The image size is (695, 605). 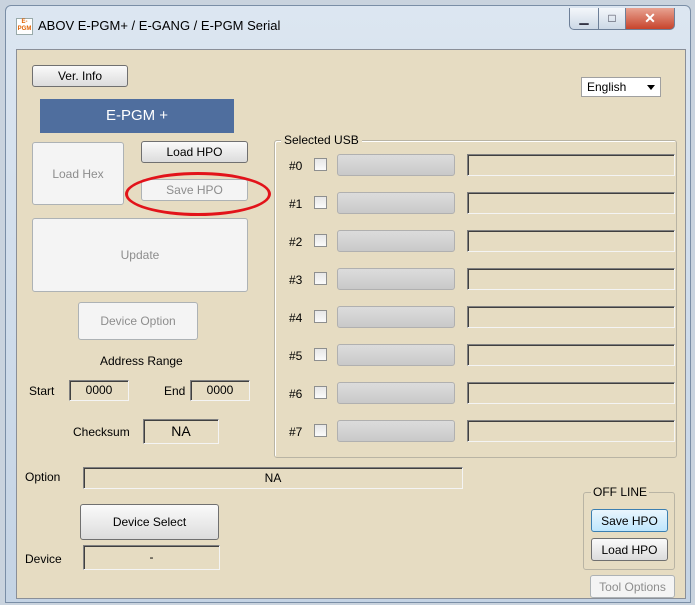 What do you see at coordinates (296, 166) in the screenshot?
I see `usb-label: #0` at bounding box center [296, 166].